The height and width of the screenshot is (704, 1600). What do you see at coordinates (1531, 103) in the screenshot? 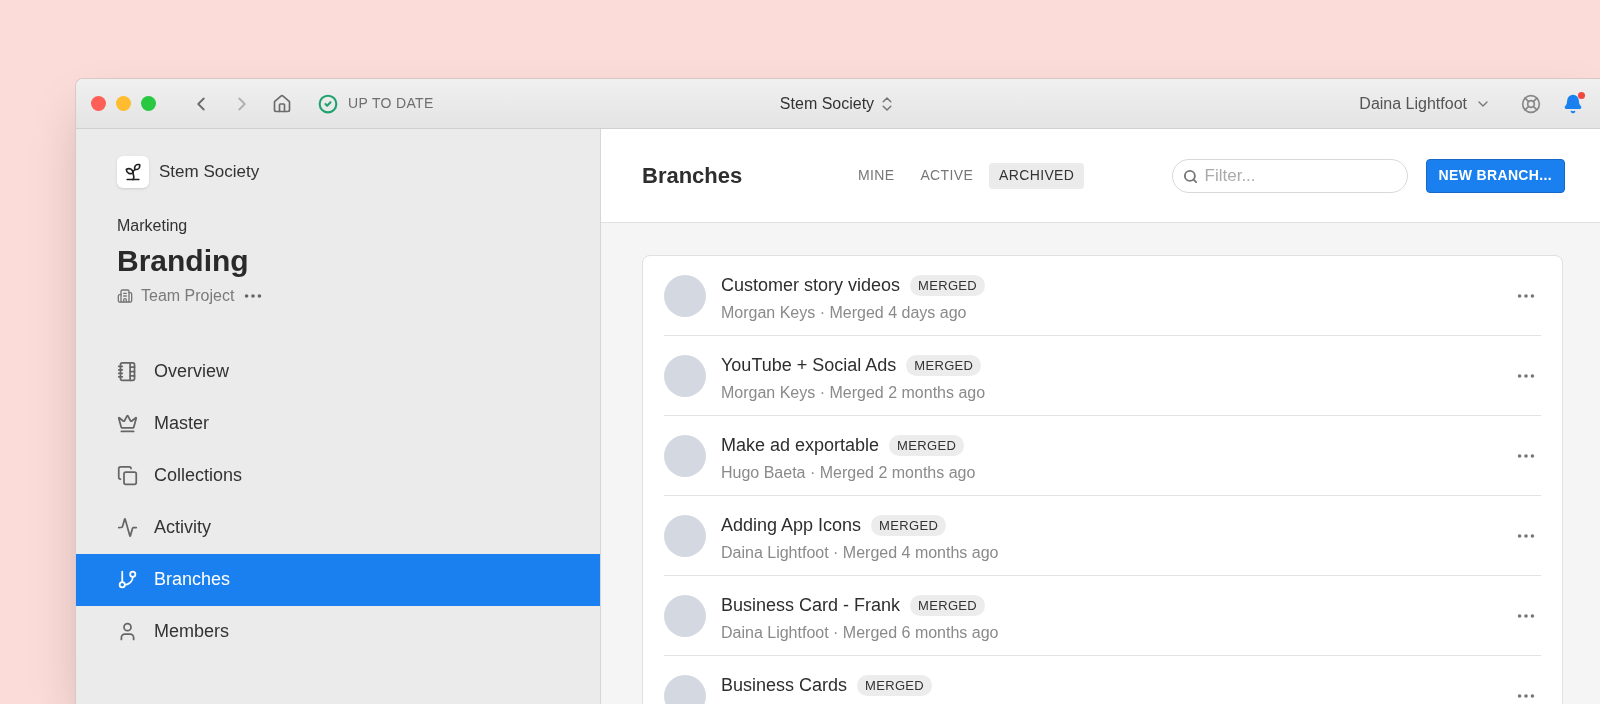
I see `lifebuoy-icon` at bounding box center [1531, 103].